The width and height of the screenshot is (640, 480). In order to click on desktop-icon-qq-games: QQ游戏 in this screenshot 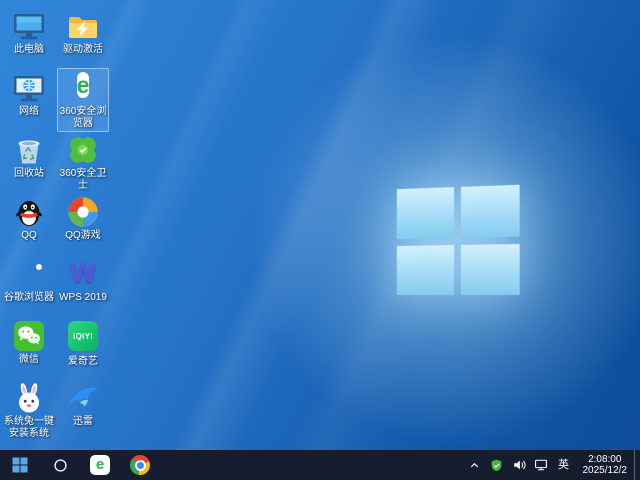, I will do `click(83, 218)`.